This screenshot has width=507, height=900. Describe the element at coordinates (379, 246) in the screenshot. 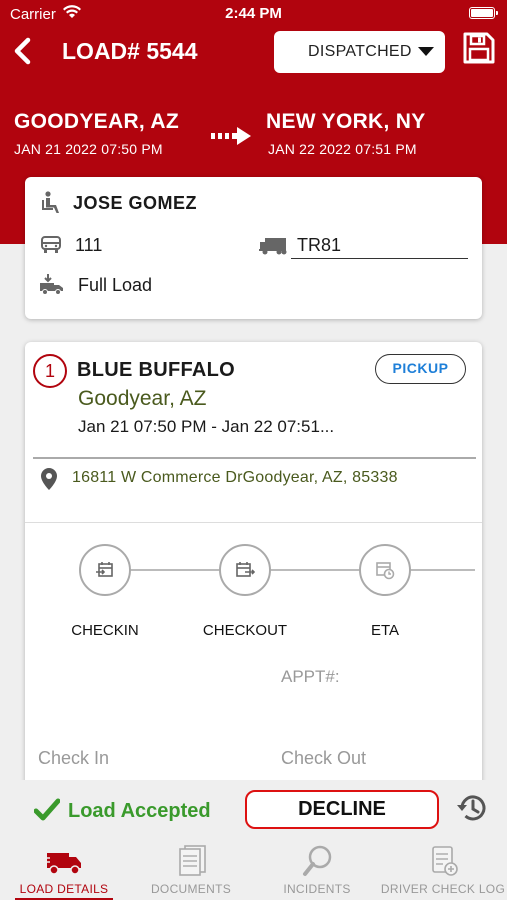

I see `trailer-number-field: TR81` at that location.